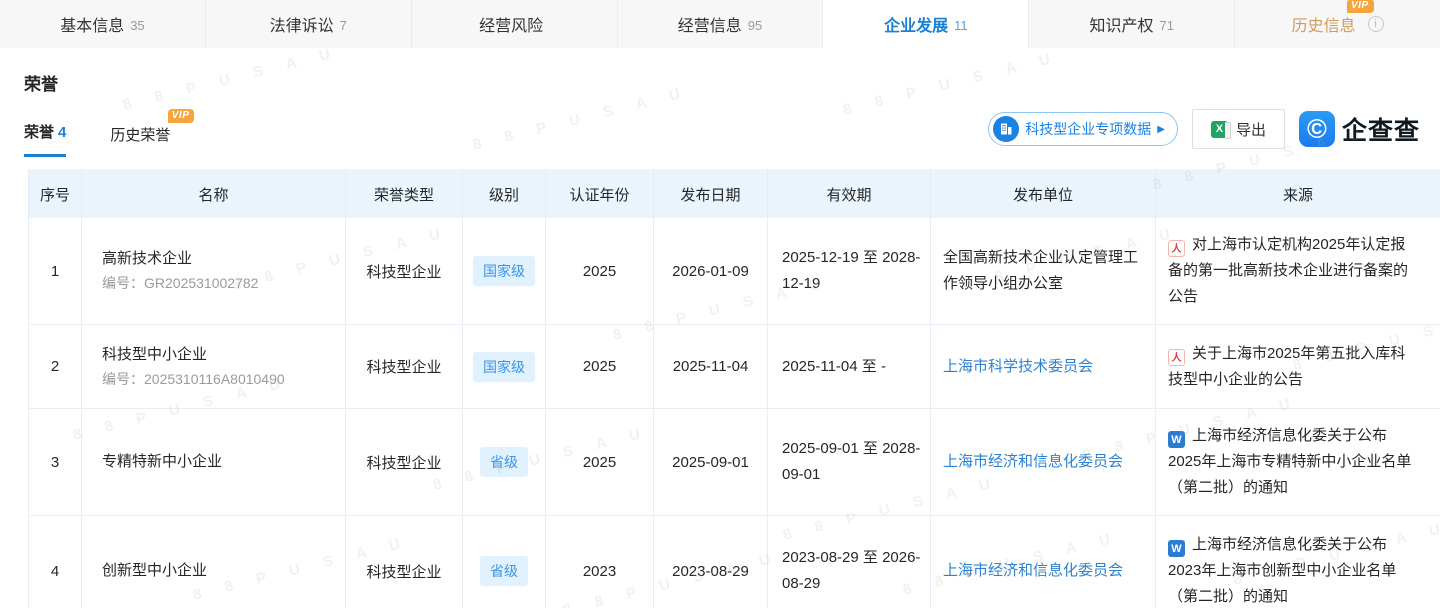 This screenshot has height=608, width=1440. Describe the element at coordinates (848, 367) in the screenshot. I see `cell-validity: 2025-11-04 至 -` at that location.